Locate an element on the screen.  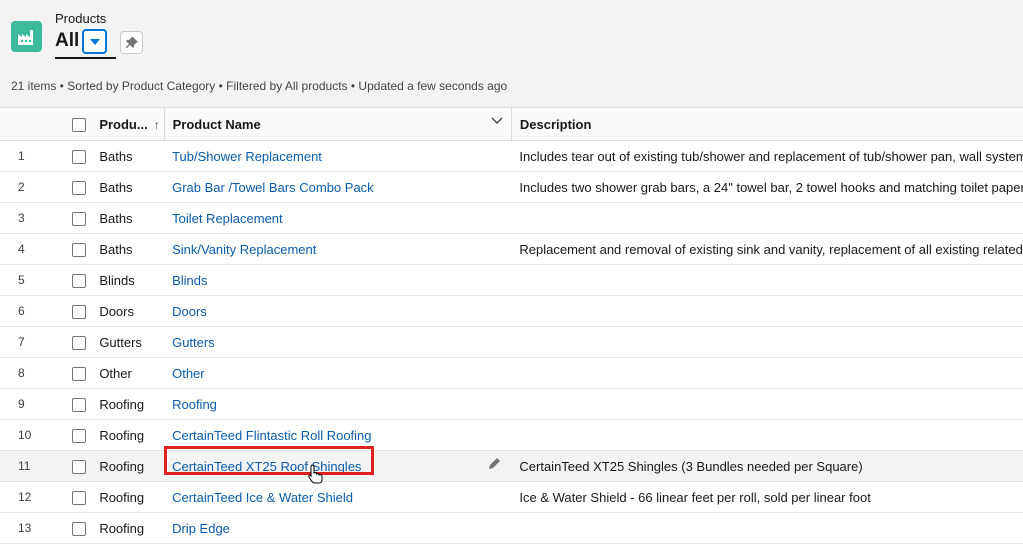
view-underline is located at coordinates (85, 58).